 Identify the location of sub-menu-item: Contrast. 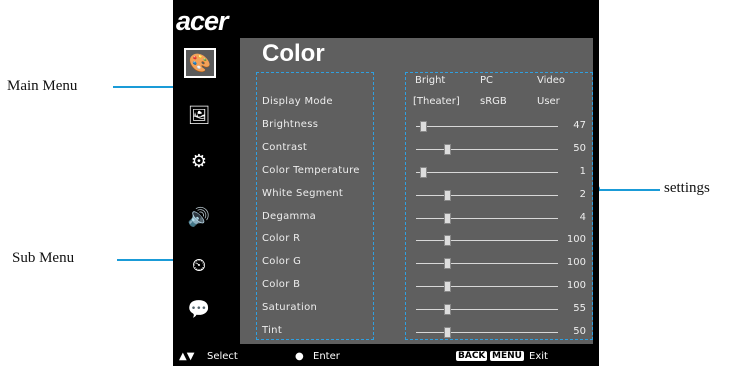
(284, 147).